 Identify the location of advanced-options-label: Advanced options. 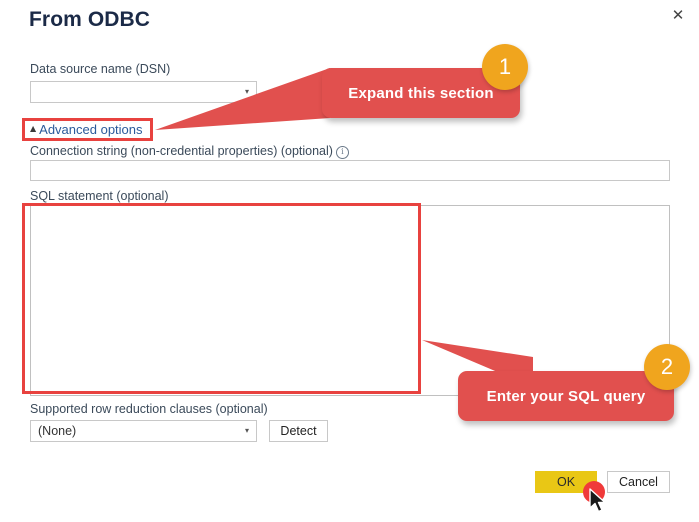
(91, 129).